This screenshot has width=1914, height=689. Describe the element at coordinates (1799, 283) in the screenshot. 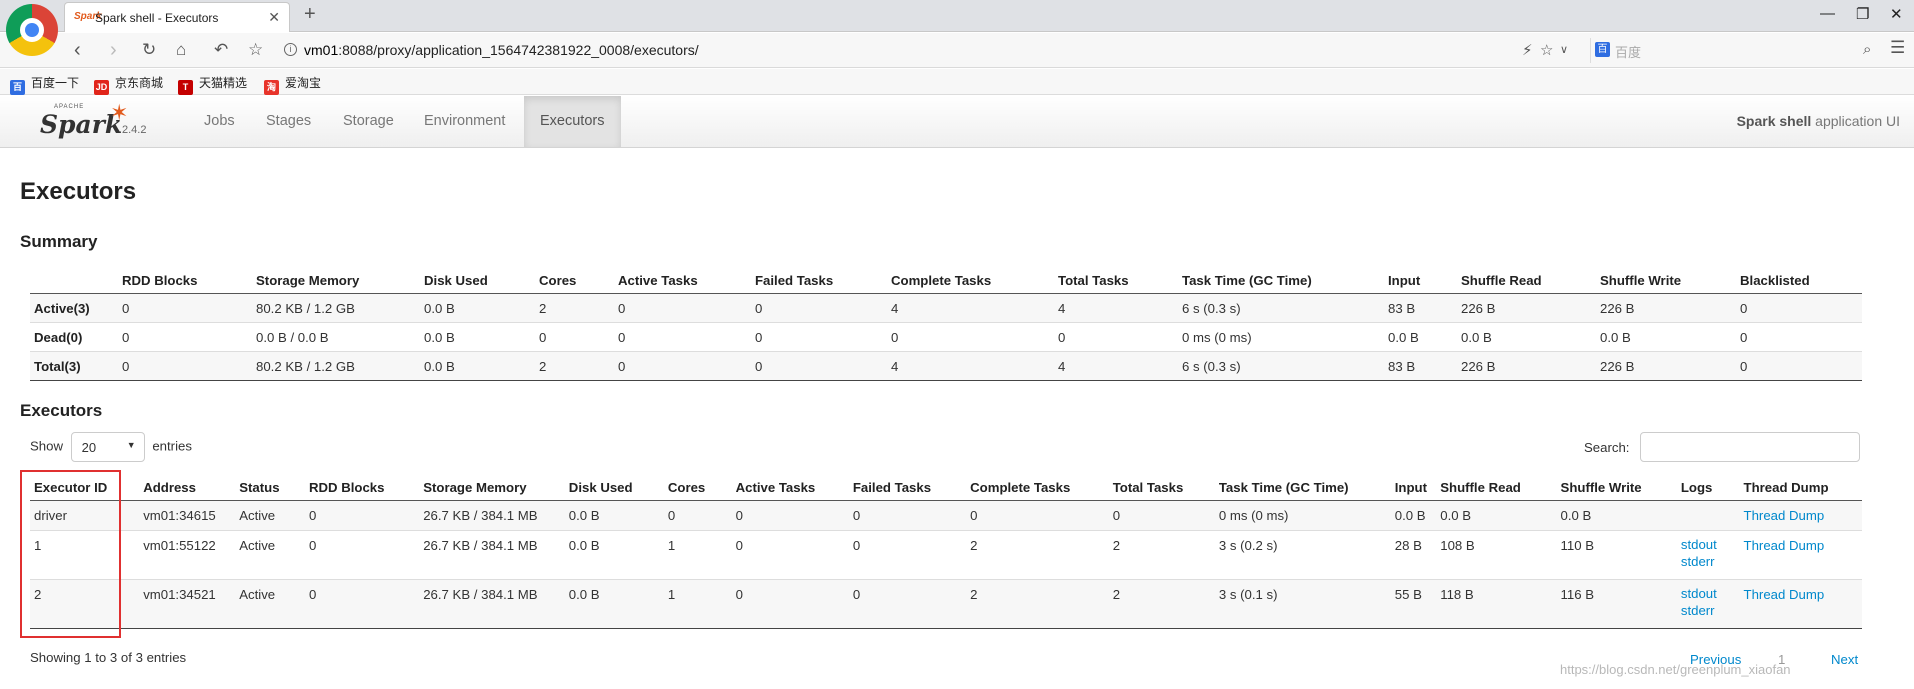

I see `summary-header-cell: Blacklisted` at that location.